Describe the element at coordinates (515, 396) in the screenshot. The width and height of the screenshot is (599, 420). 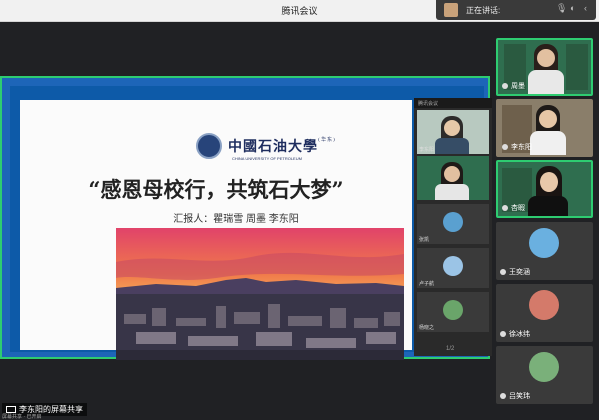
I see `participant-name: 吕笑玮` at that location.